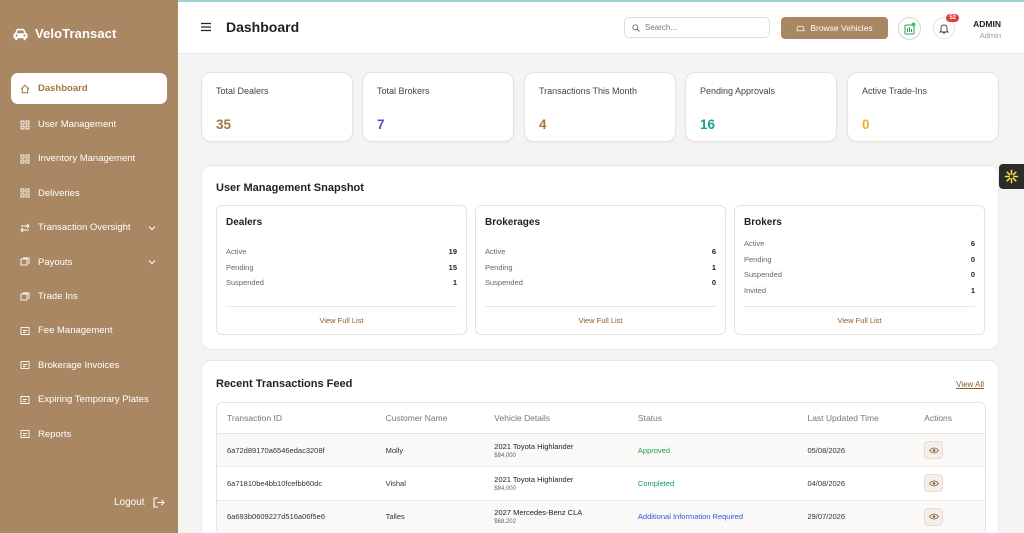 The height and width of the screenshot is (533, 1024). Describe the element at coordinates (755, 290) in the screenshot. I see `snapshot-key: Invited` at that location.